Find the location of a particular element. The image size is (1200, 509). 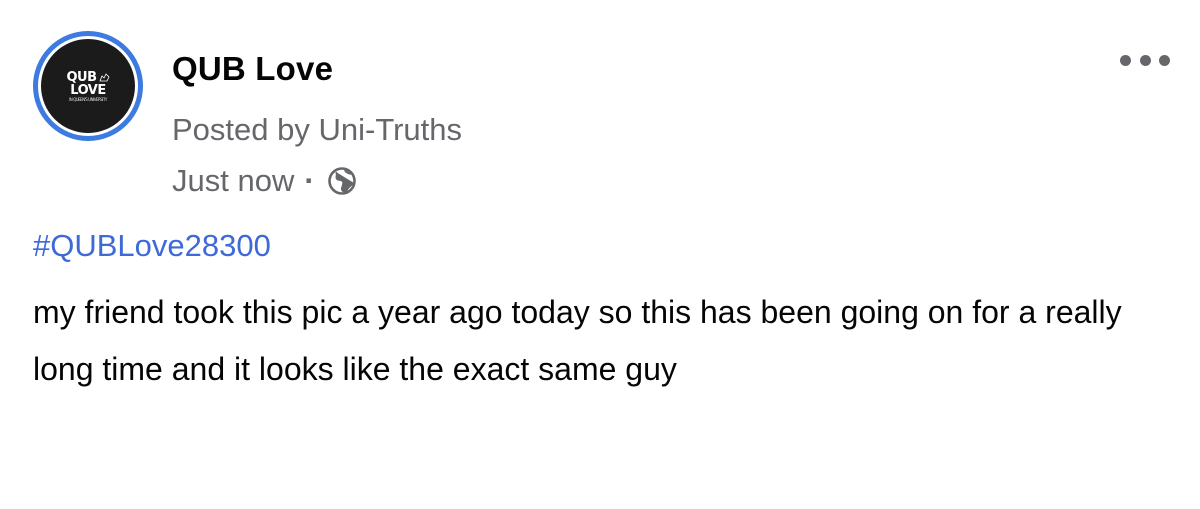

logo-text-qub: QUB is located at coordinates (81, 77).